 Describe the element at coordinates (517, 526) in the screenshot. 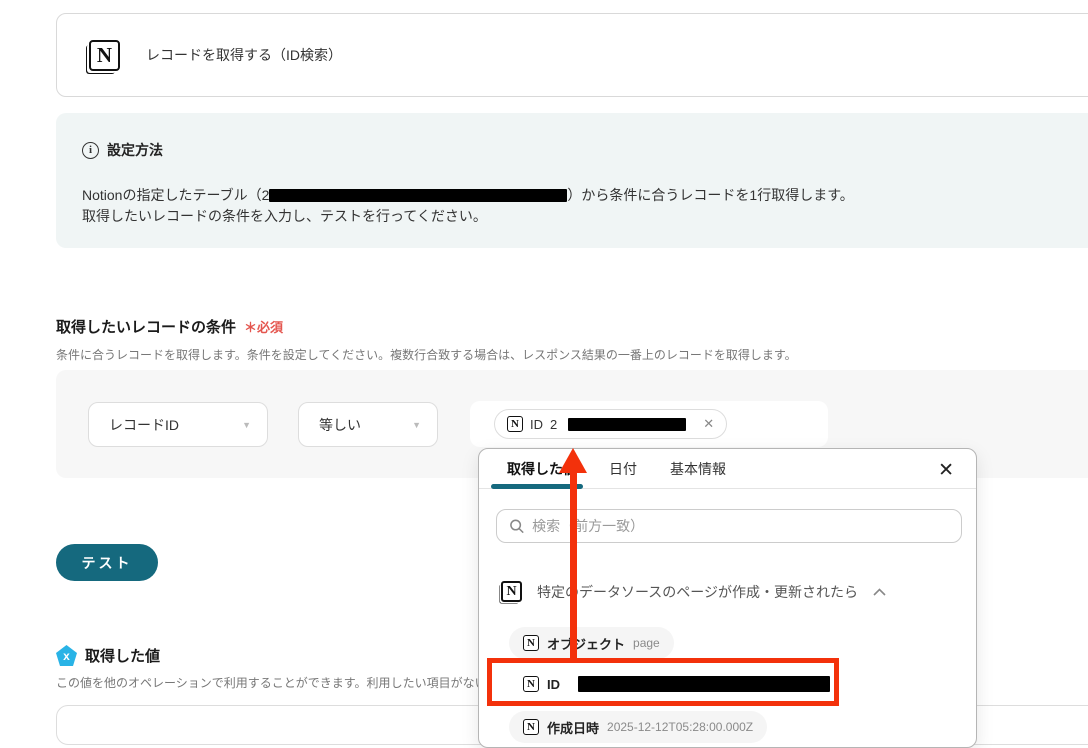

I see `search-icon` at that location.